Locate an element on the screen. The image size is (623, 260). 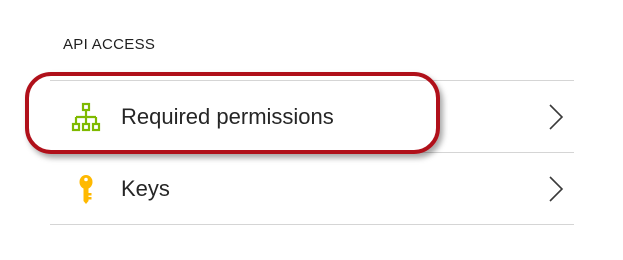
section-title: API ACCESS is located at coordinates (109, 44).